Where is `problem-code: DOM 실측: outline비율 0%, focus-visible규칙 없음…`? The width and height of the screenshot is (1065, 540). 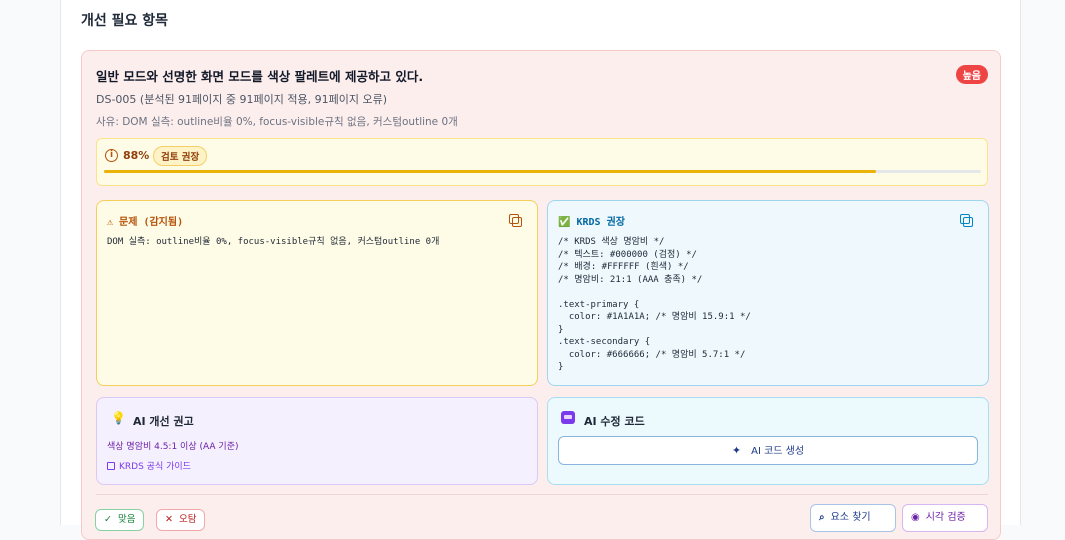
problem-code: DOM 실측: outline비율 0%, focus-visible규칙 없음… is located at coordinates (273, 242).